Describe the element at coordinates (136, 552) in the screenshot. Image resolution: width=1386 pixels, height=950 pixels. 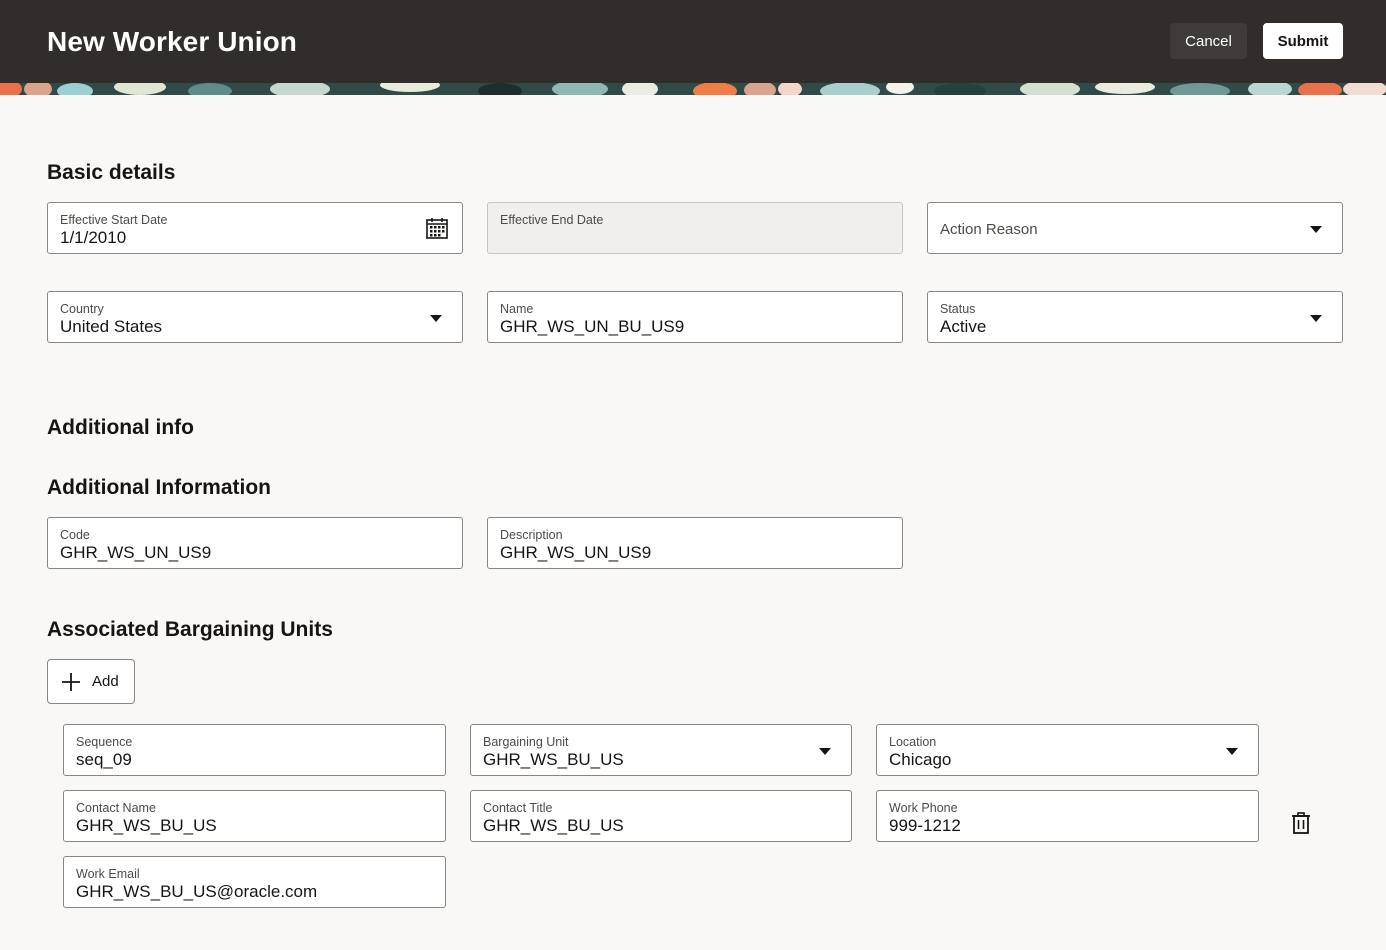
I see `code-value: GHR_WS_UN_US9` at that location.